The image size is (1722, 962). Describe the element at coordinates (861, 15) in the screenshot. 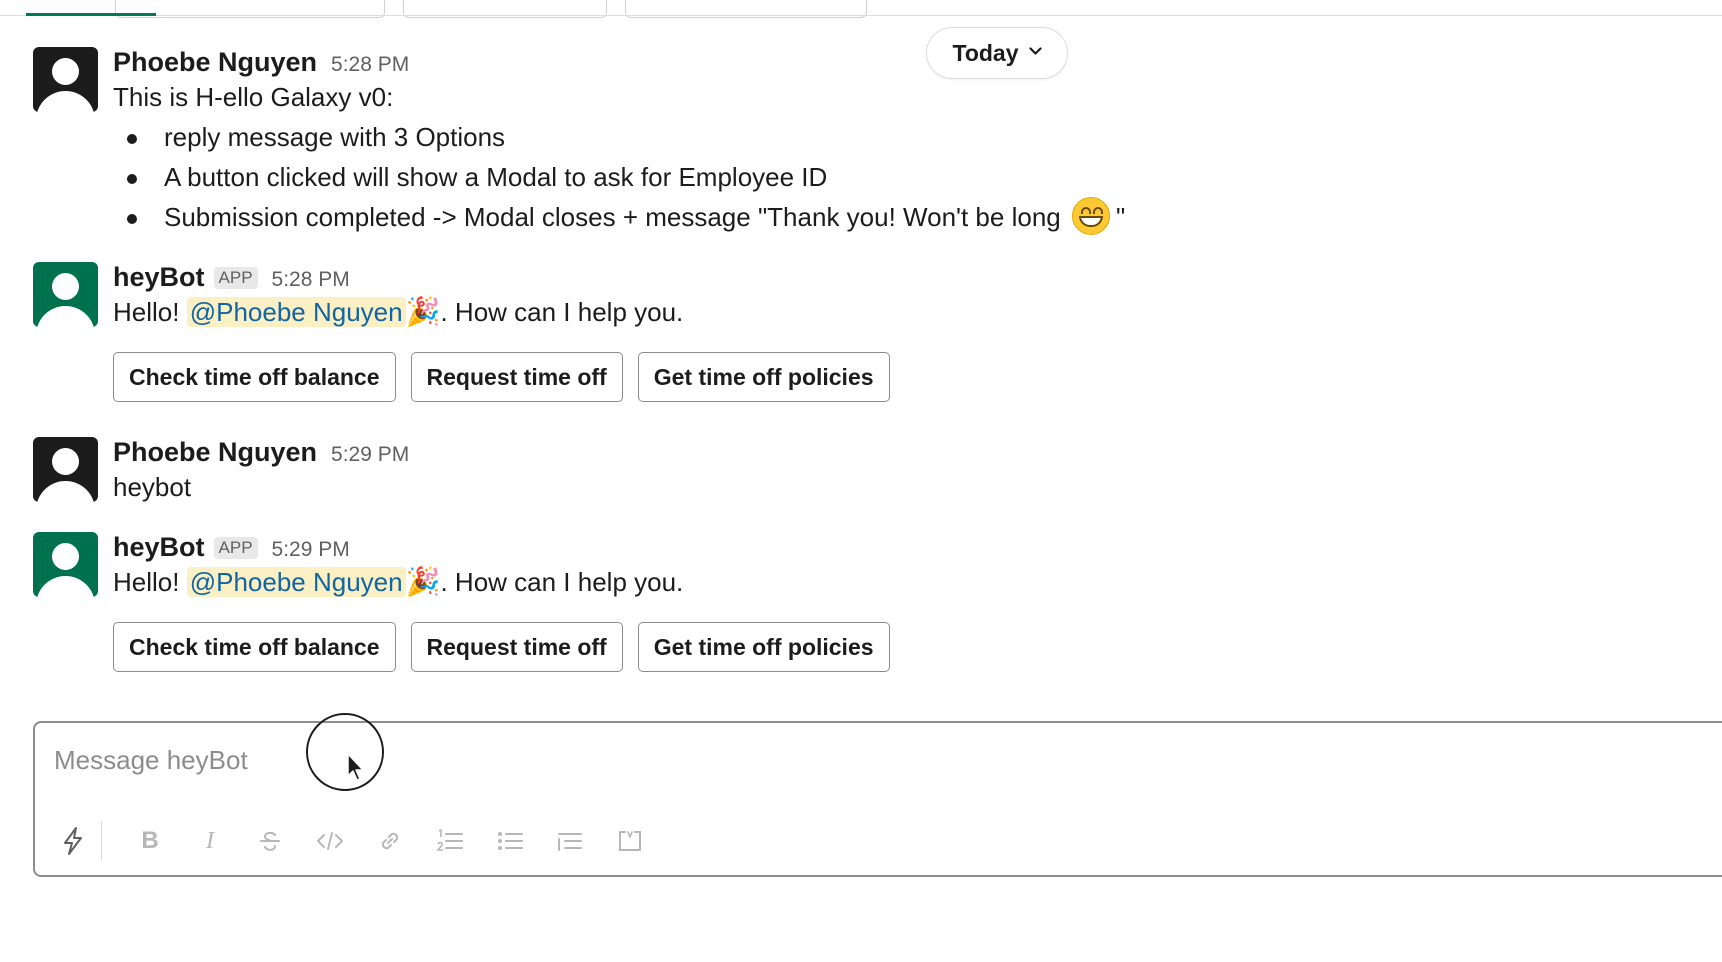

I see `tab-bar-divider` at that location.